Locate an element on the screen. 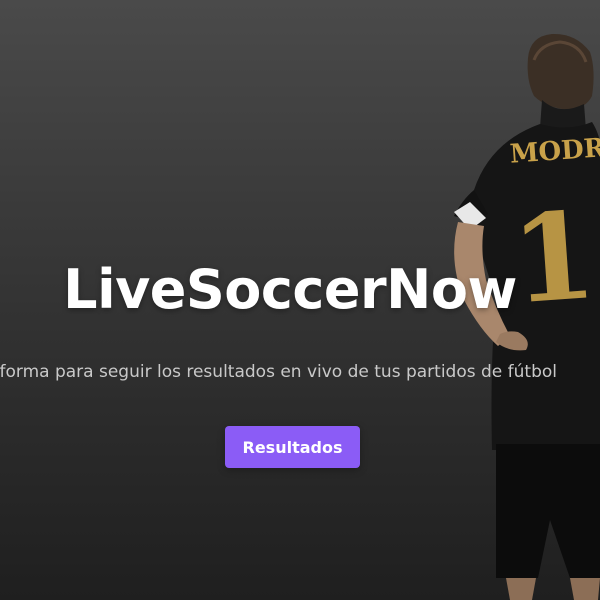 This screenshot has width=600, height=600. shirt-name: MODRI is located at coordinates (554, 150).